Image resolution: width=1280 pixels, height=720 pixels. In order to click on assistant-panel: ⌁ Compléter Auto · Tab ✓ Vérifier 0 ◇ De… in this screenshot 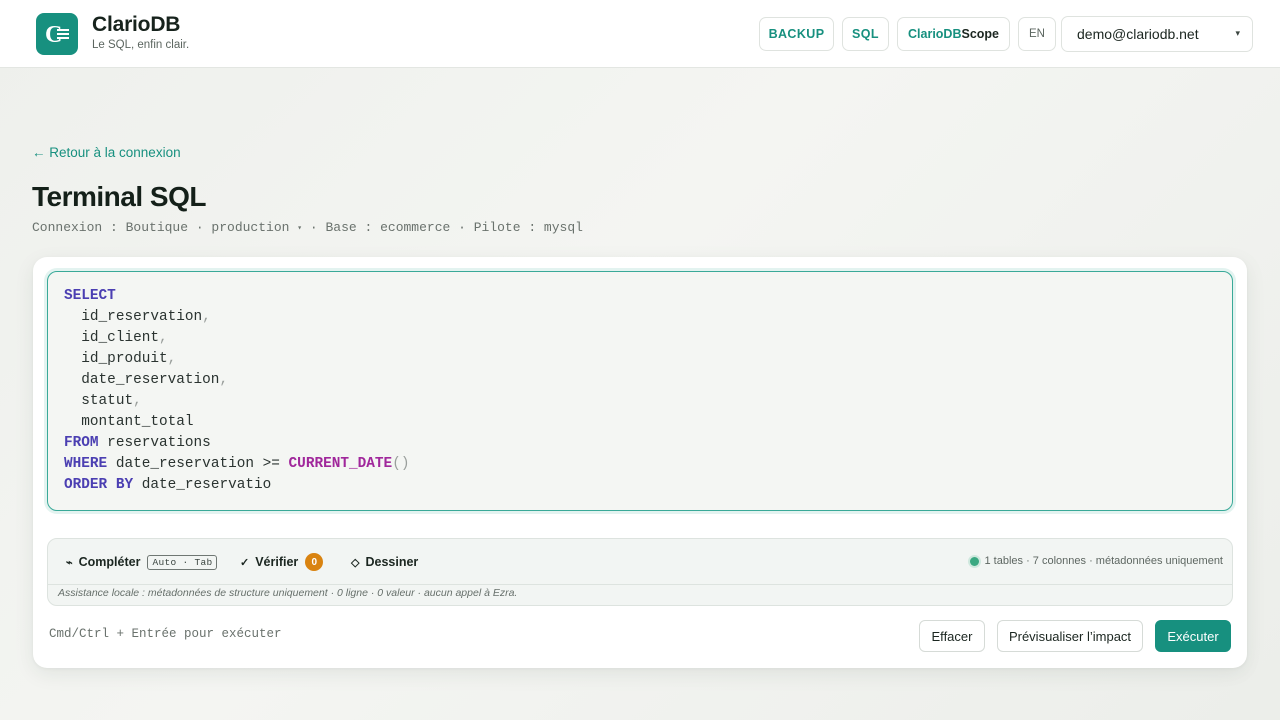, I will do `click(640, 572)`.